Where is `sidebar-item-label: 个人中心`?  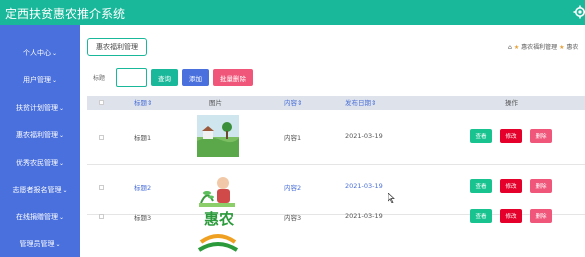 sidebar-item-label: 个人中心 is located at coordinates (36, 53).